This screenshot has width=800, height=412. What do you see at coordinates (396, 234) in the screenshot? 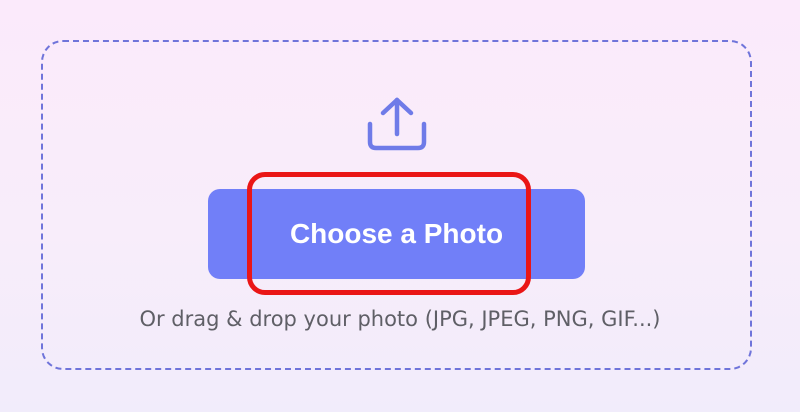
I see `choose-photo-button: Choose a Photo` at bounding box center [396, 234].